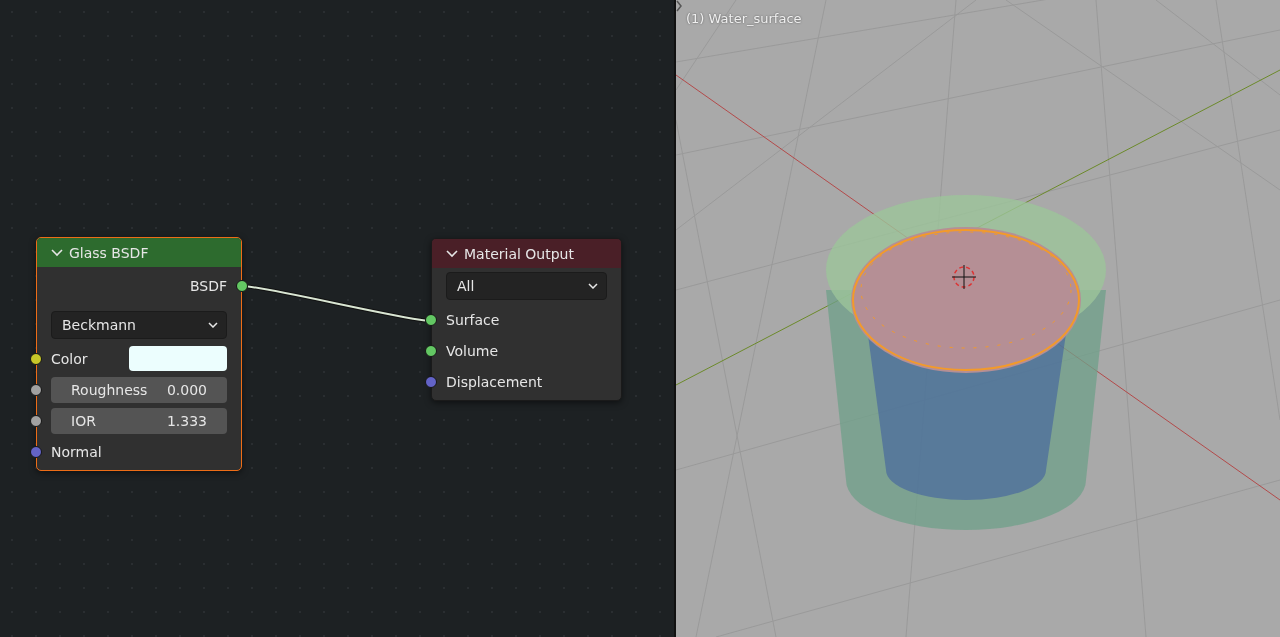 Image resolution: width=1280 pixels, height=637 pixels. What do you see at coordinates (139, 252) in the screenshot?
I see `node-header: Glass BSDF` at bounding box center [139, 252].